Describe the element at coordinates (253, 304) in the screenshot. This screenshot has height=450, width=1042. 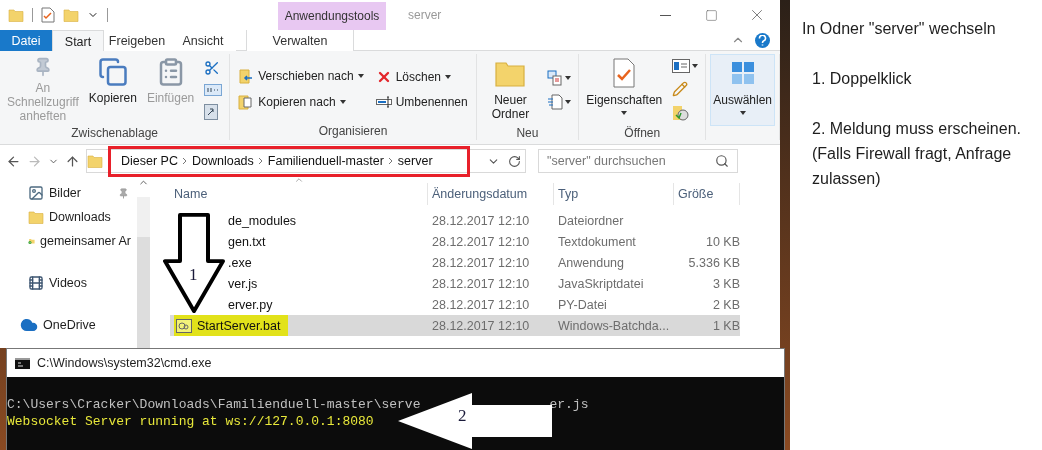
I see `file-name: erver.py` at that location.